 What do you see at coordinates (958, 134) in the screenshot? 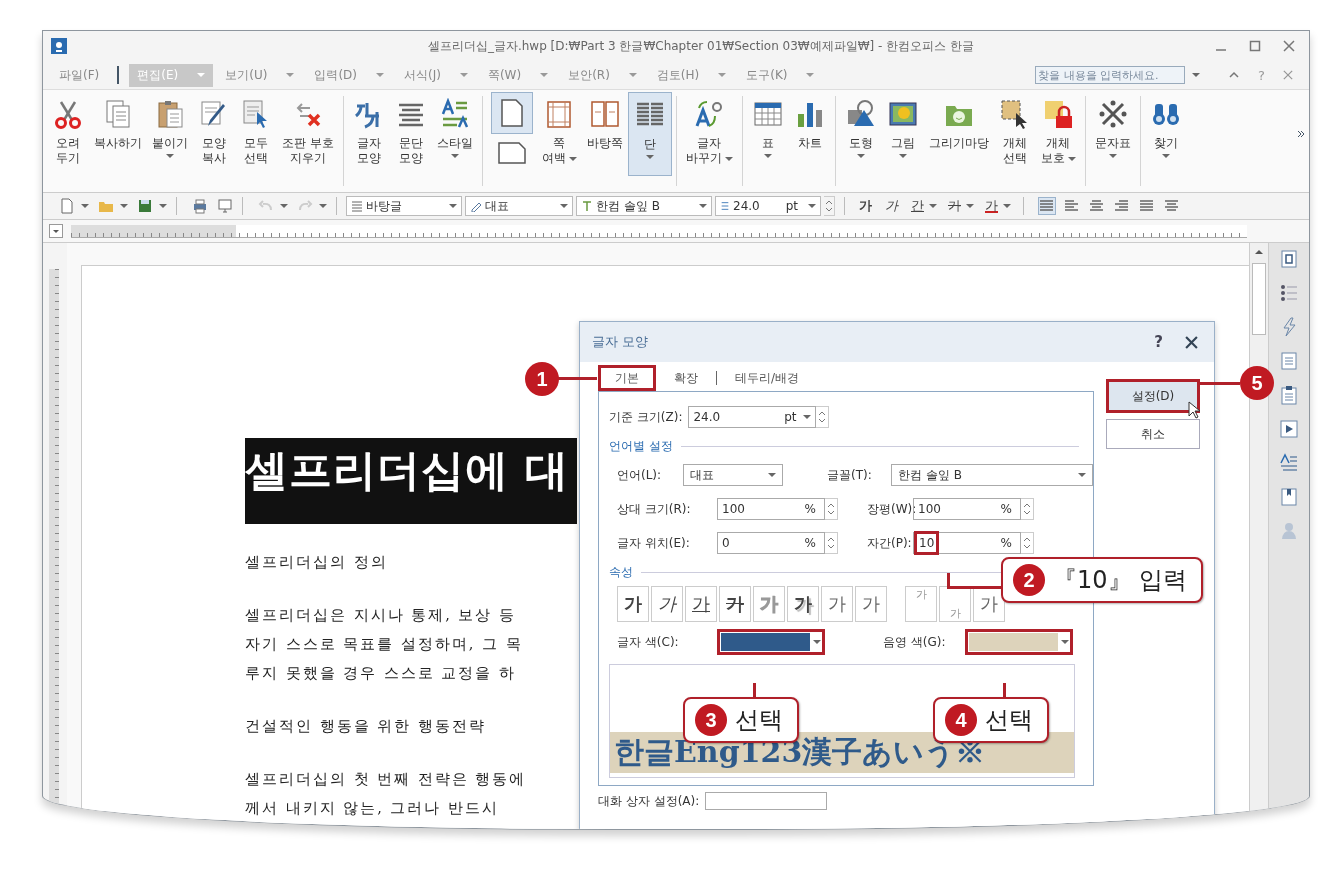
I see `ribbon-button: 그리기마당` at bounding box center [958, 134].